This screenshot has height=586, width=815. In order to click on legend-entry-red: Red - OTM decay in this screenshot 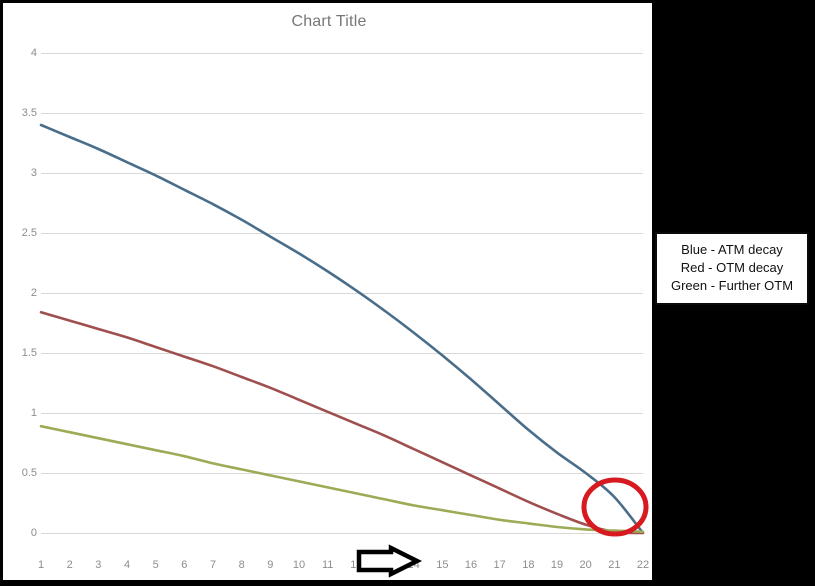, I will do `click(732, 267)`.